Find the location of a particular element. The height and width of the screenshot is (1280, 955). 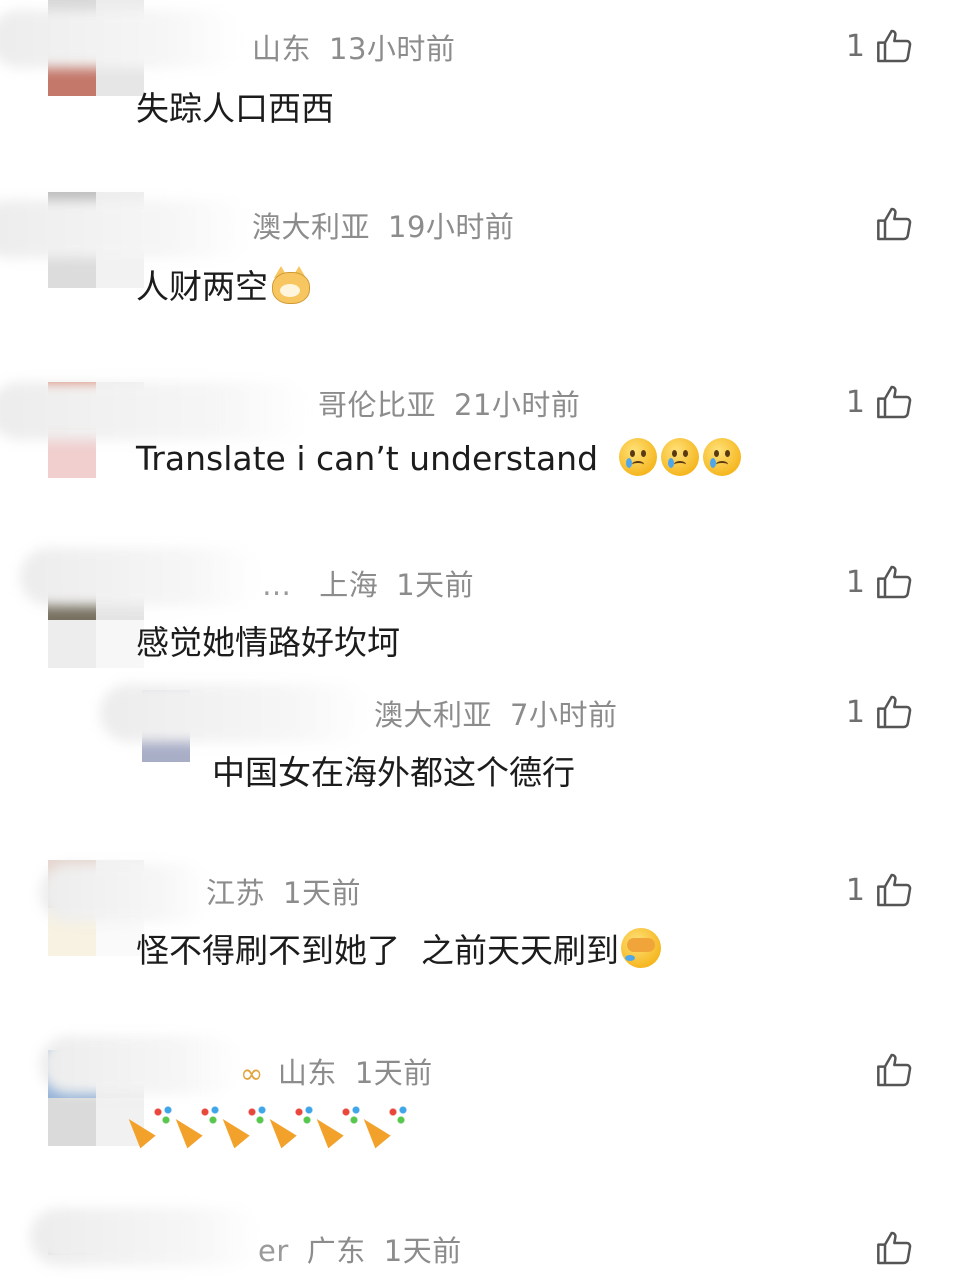

comment-text: 中国女在海外都这个德行 is located at coordinates (393, 772).